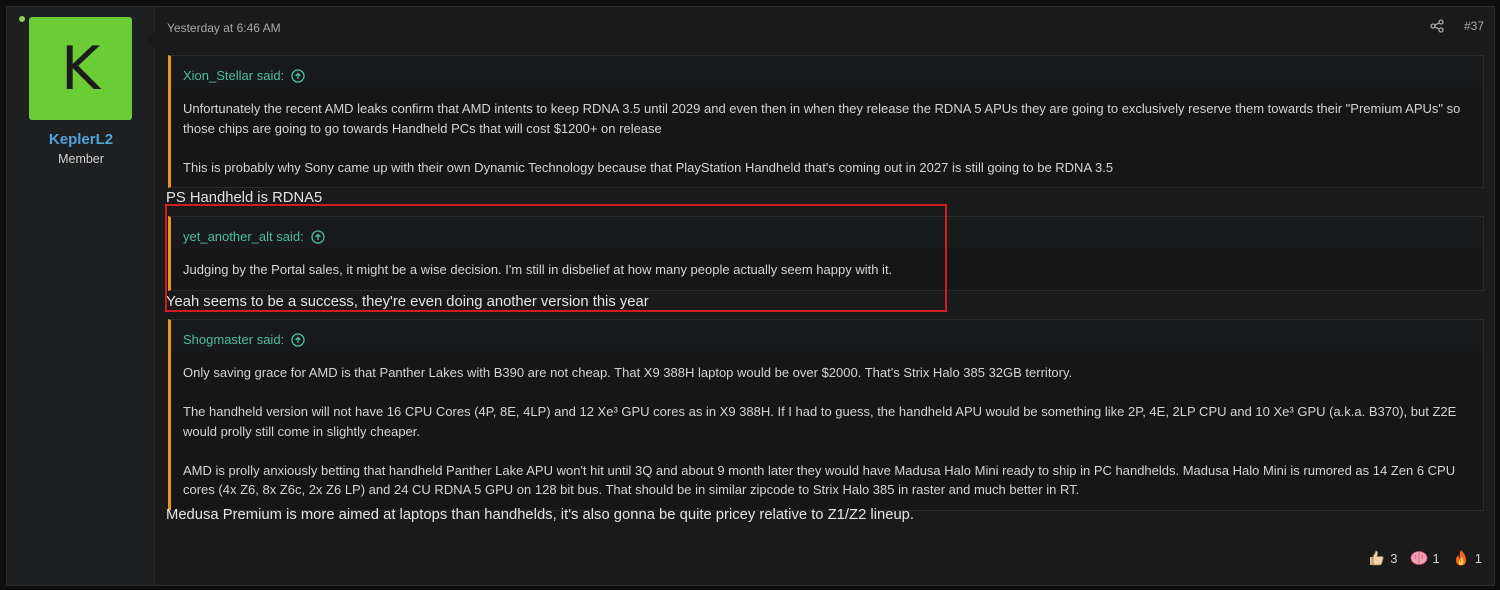 The width and height of the screenshot is (1500, 590). Describe the element at coordinates (1394, 558) in the screenshot. I see `reaction-count: 3` at that location.